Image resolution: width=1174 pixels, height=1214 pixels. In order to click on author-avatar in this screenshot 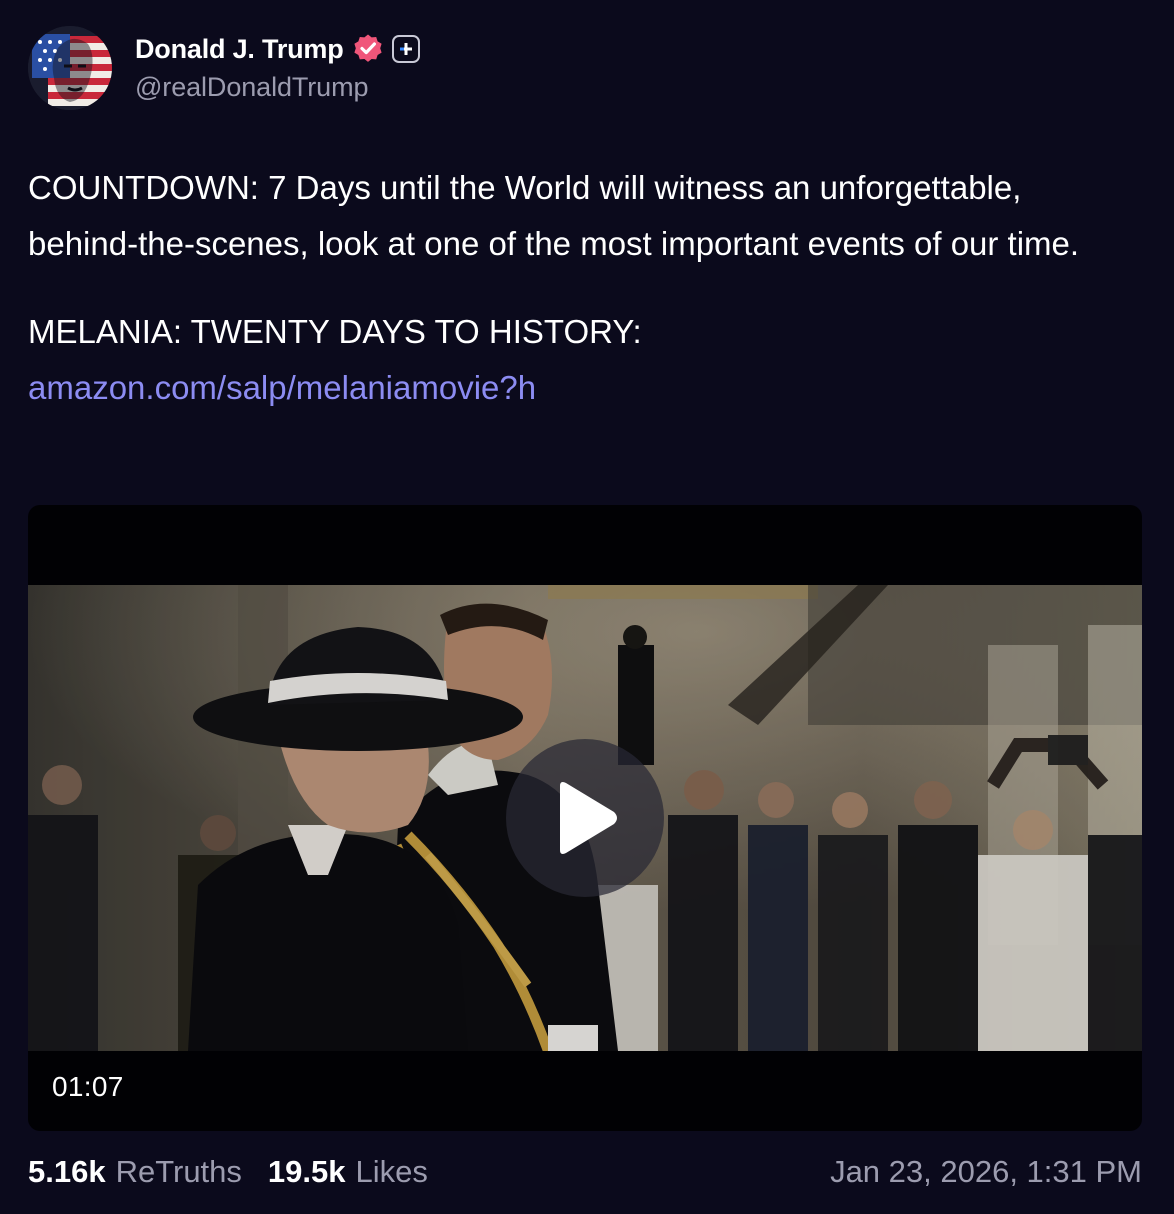, I will do `click(70, 68)`.